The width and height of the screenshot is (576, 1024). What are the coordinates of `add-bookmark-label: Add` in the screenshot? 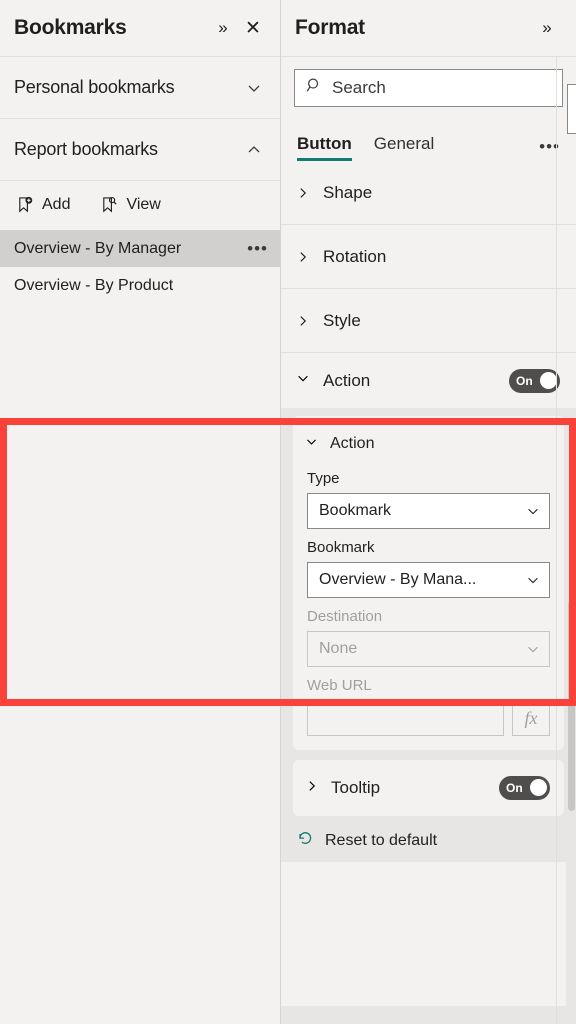 It's located at (56, 204).